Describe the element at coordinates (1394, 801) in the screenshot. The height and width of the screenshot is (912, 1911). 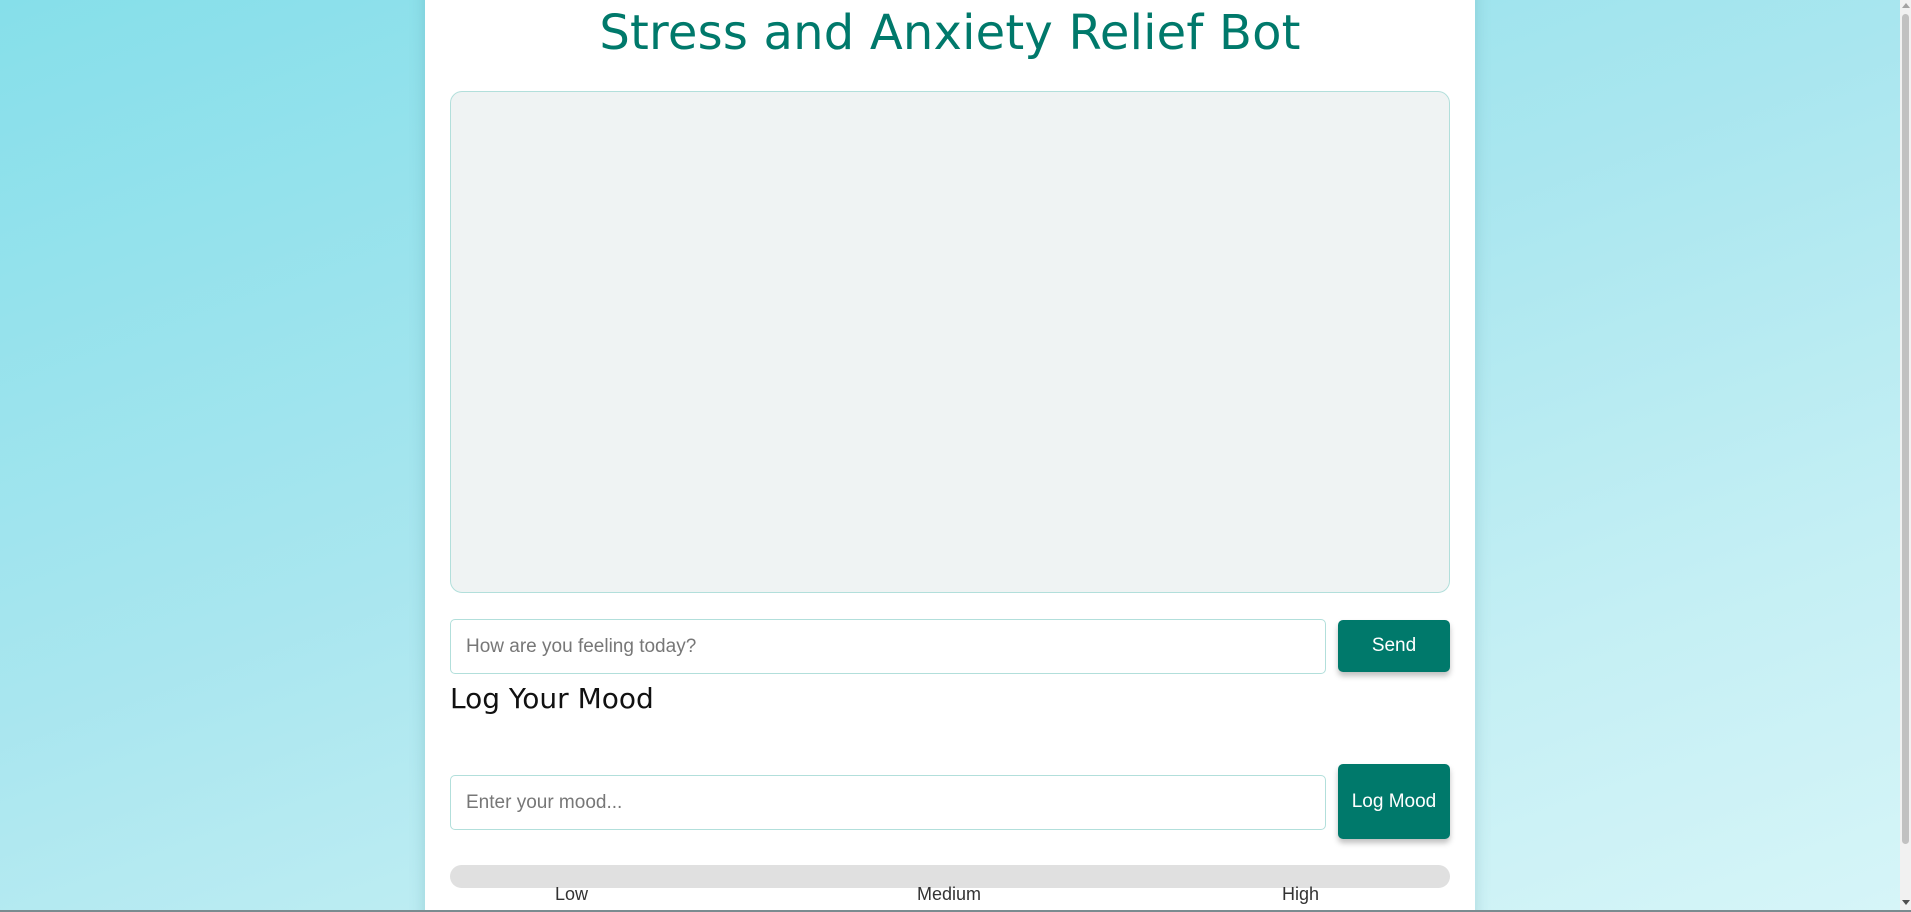
I see `log-mood-button: Log Mood` at that location.